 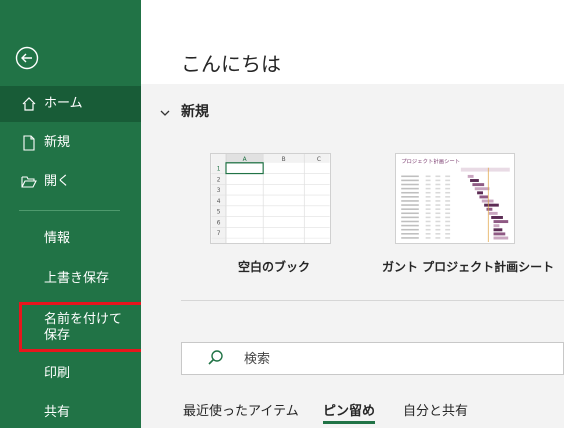 What do you see at coordinates (195, 112) in the screenshot?
I see `new-section-title: 新規` at bounding box center [195, 112].